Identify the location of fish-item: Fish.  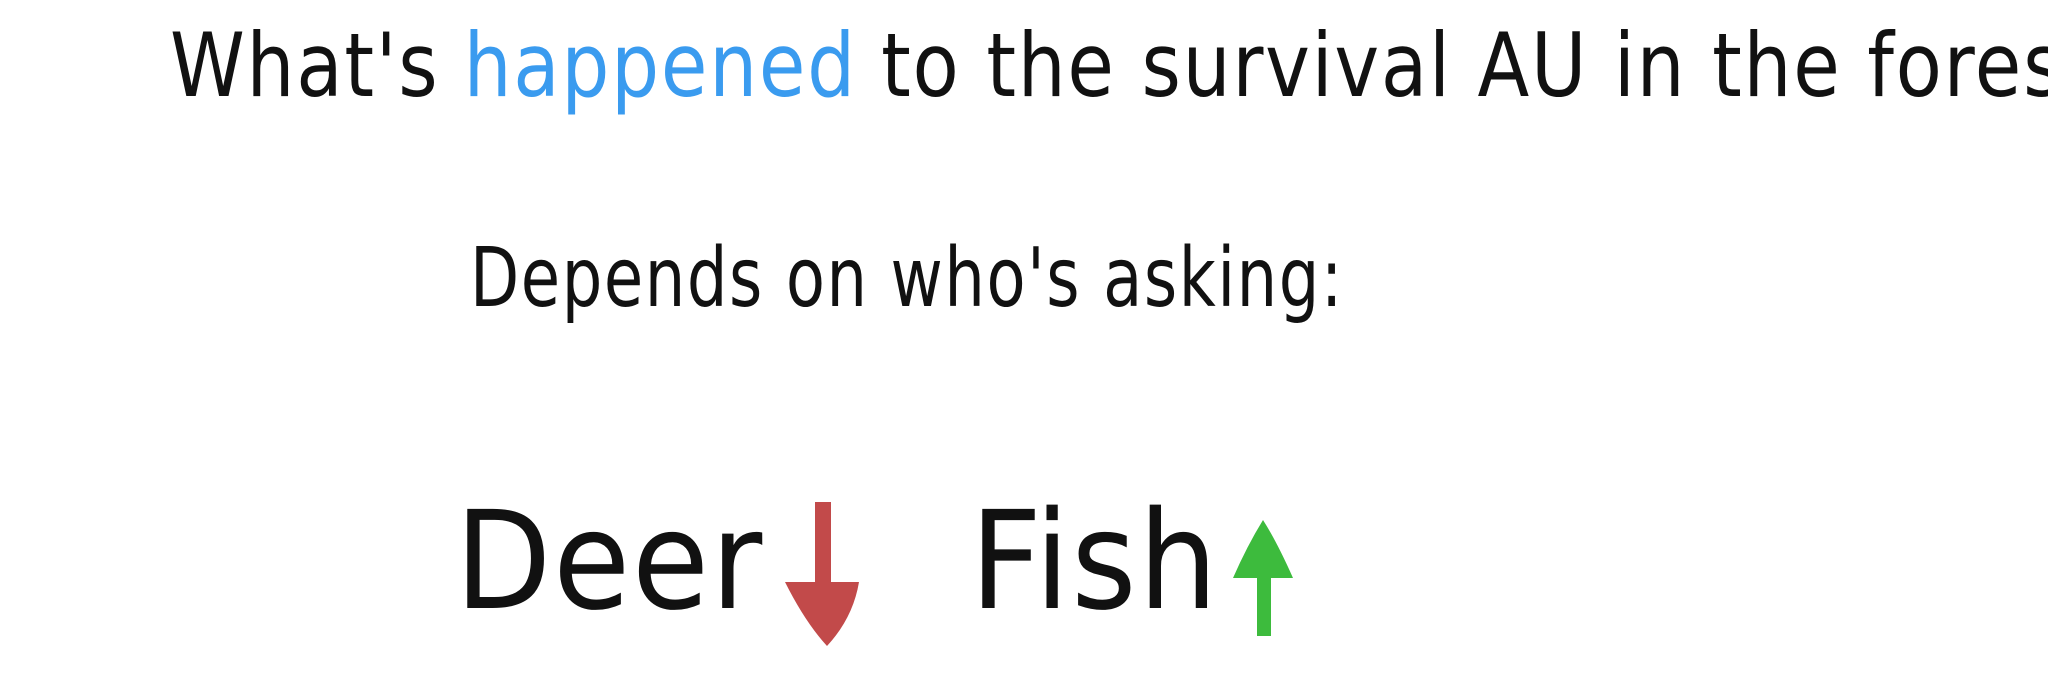
(1133, 550).